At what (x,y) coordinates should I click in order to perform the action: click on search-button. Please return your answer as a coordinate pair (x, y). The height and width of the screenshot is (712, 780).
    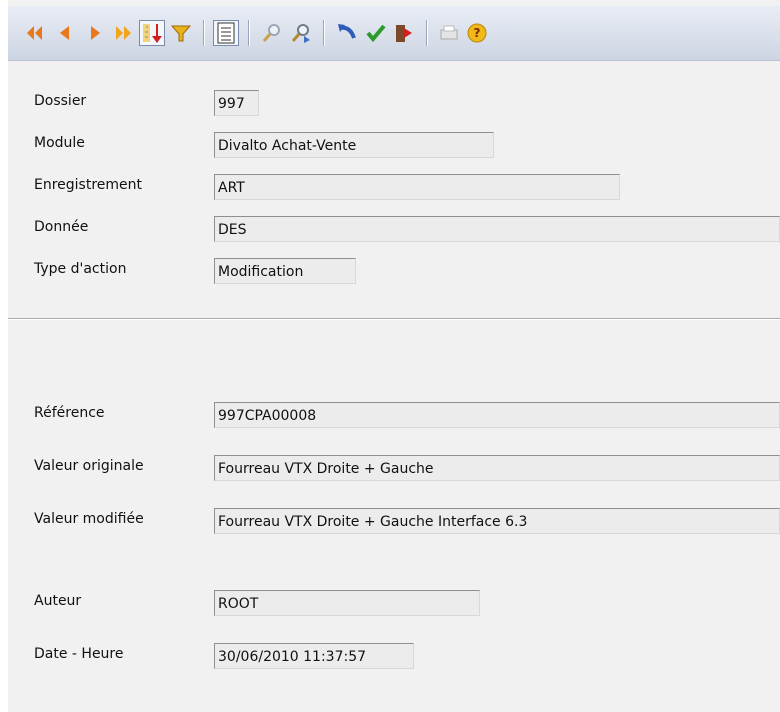
    Looking at the image, I should click on (272, 33).